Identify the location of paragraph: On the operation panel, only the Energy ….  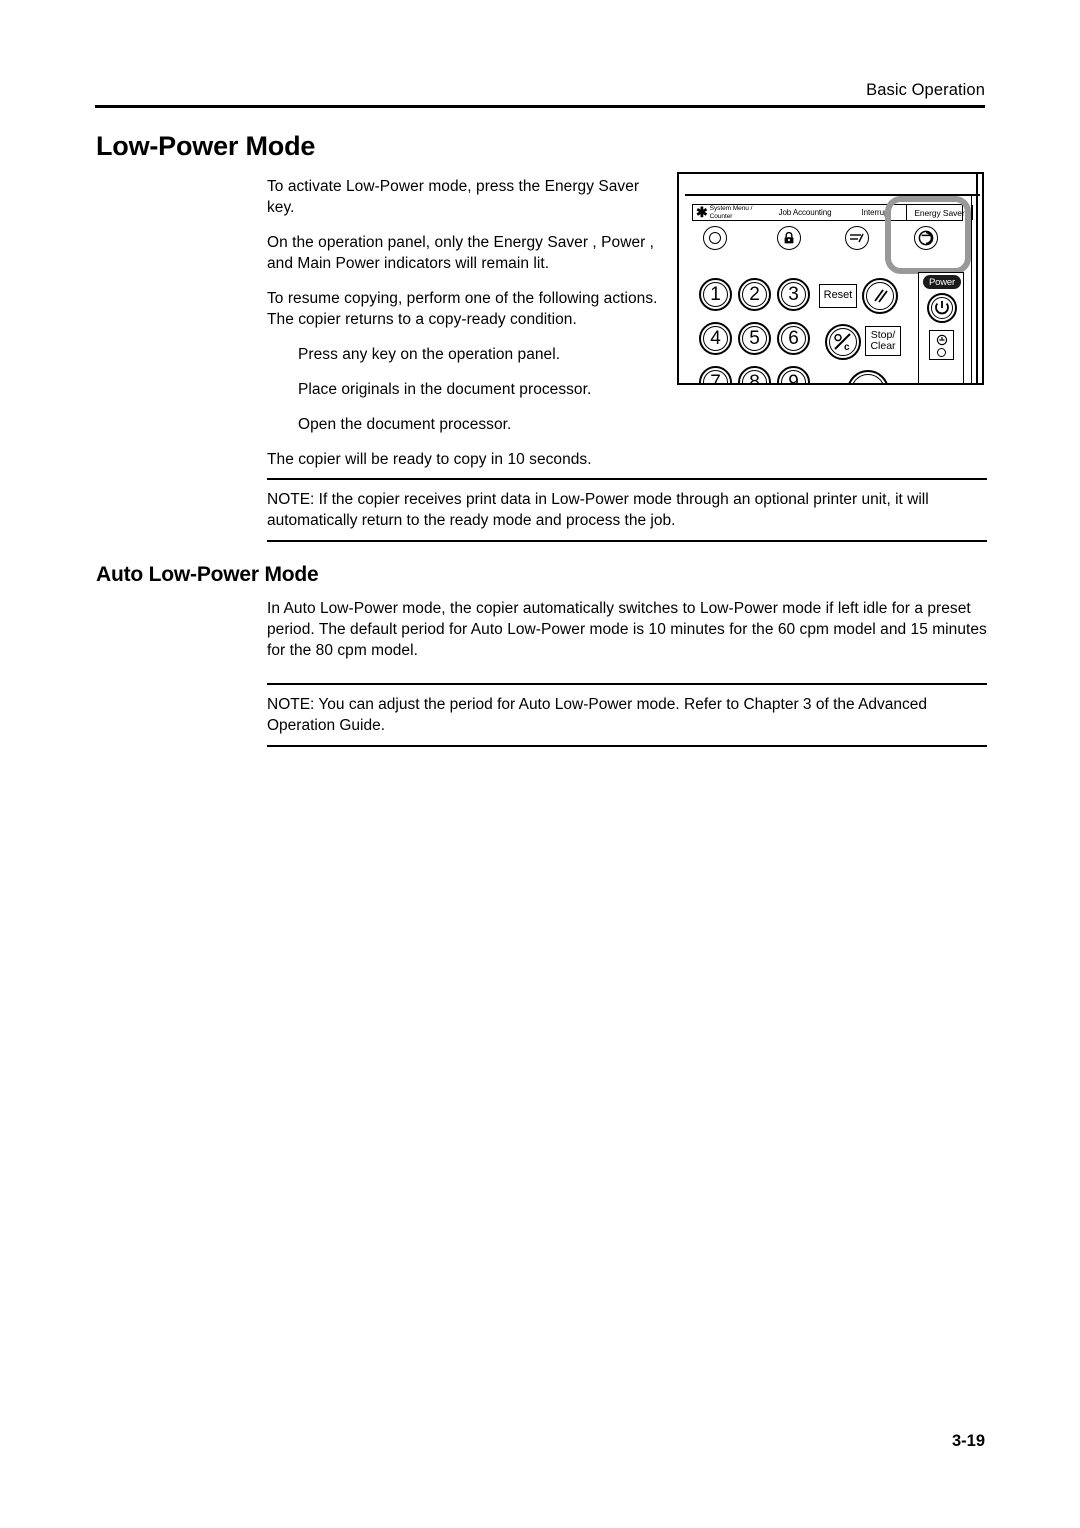
(461, 253).